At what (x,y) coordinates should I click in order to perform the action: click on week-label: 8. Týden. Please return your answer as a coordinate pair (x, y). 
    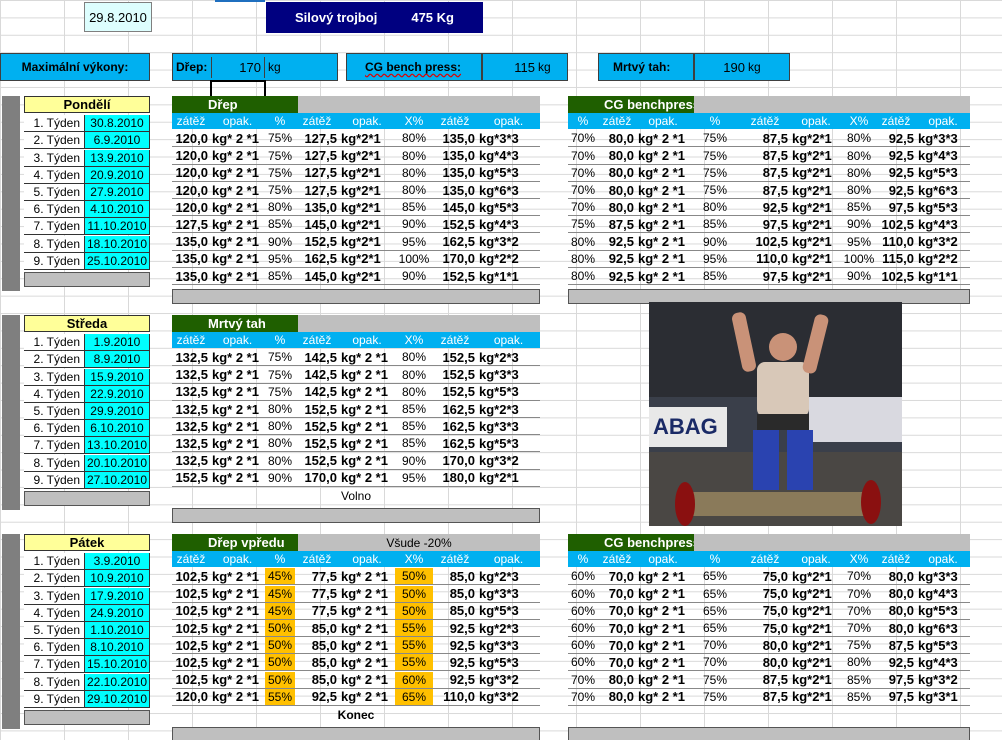
    Looking at the image, I should click on (54, 682).